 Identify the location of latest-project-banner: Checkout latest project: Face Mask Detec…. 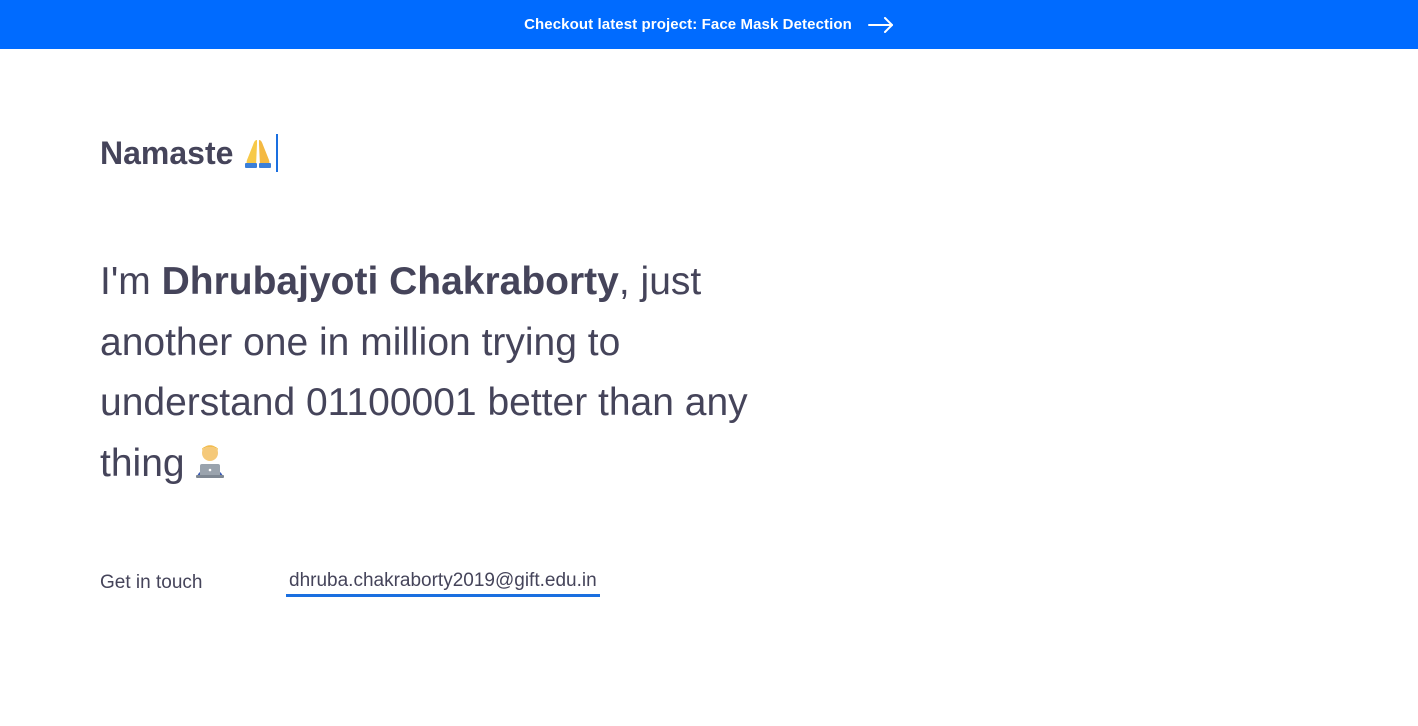
(709, 24).